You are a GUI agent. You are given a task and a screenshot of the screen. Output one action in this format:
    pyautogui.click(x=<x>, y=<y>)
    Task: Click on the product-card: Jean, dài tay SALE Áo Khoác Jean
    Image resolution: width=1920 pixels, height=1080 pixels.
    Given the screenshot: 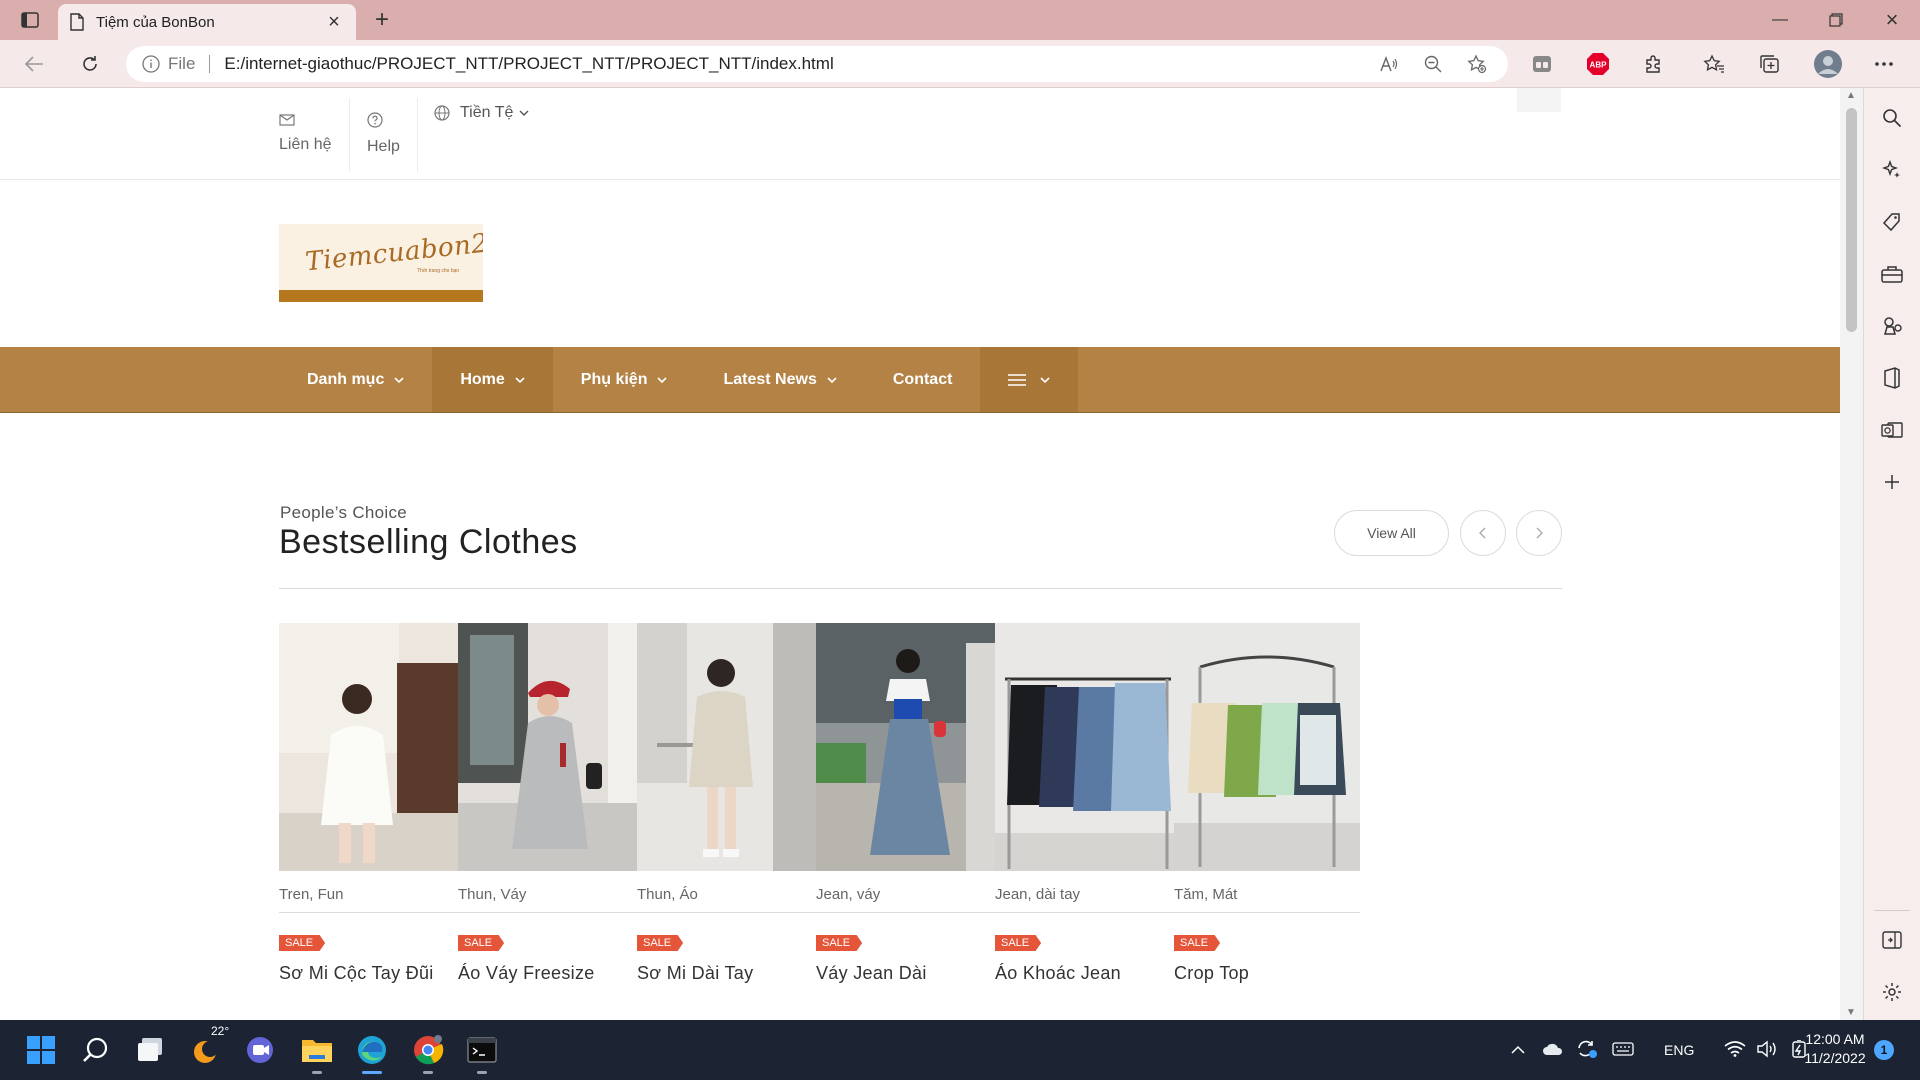 What is the action you would take?
    pyautogui.click(x=1088, y=803)
    